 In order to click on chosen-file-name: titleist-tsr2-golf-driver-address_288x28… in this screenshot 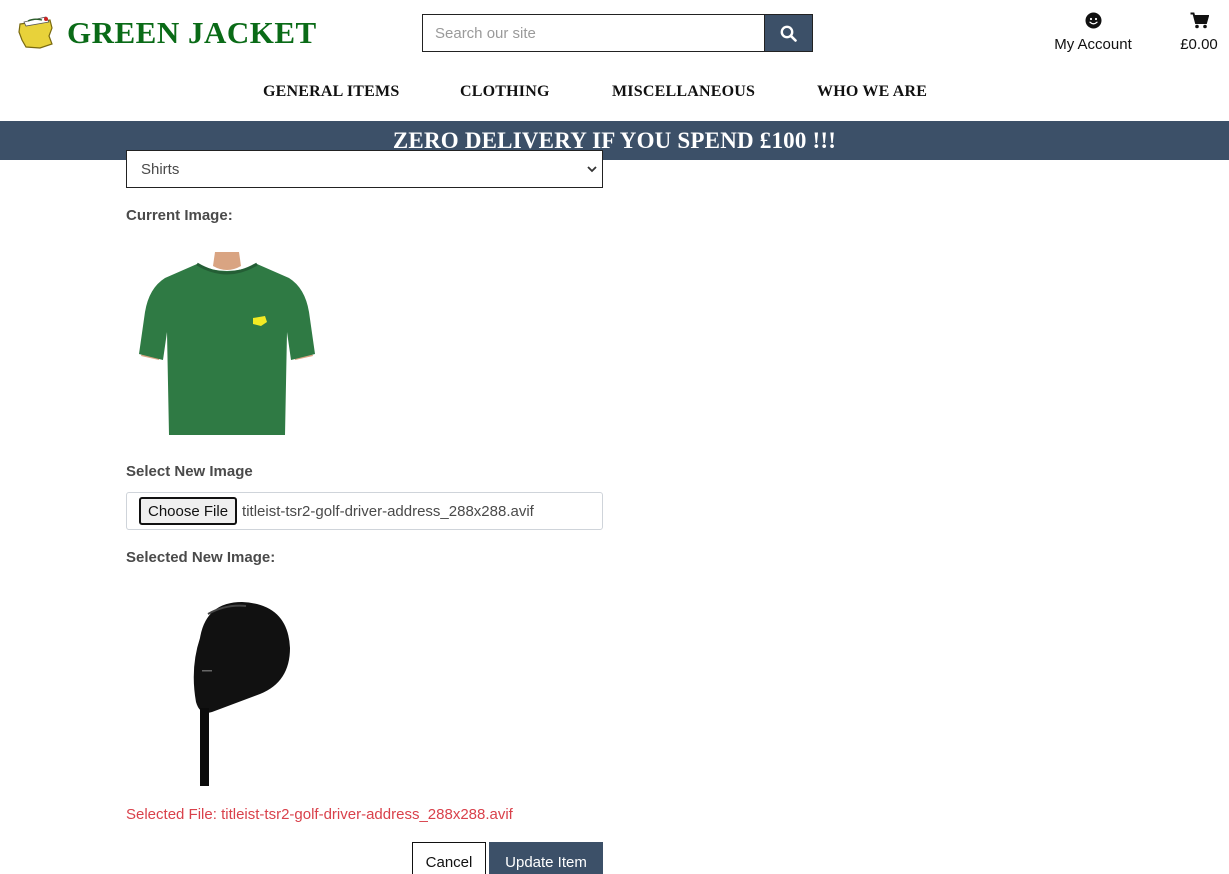, I will do `click(388, 511)`.